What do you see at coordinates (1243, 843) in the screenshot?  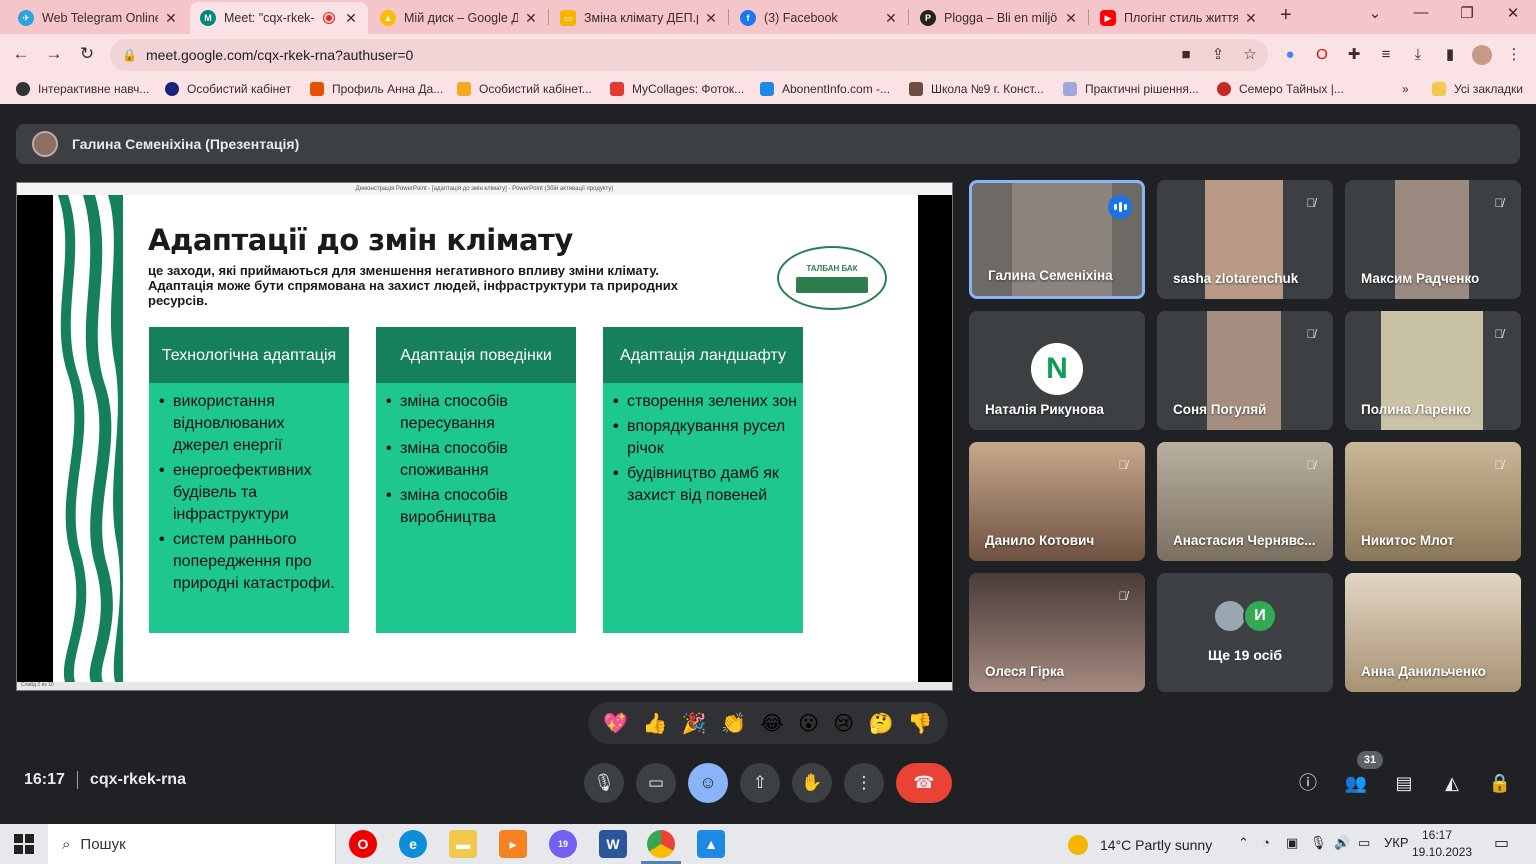 I see `chevron-up-icon: ⌃` at bounding box center [1243, 843].